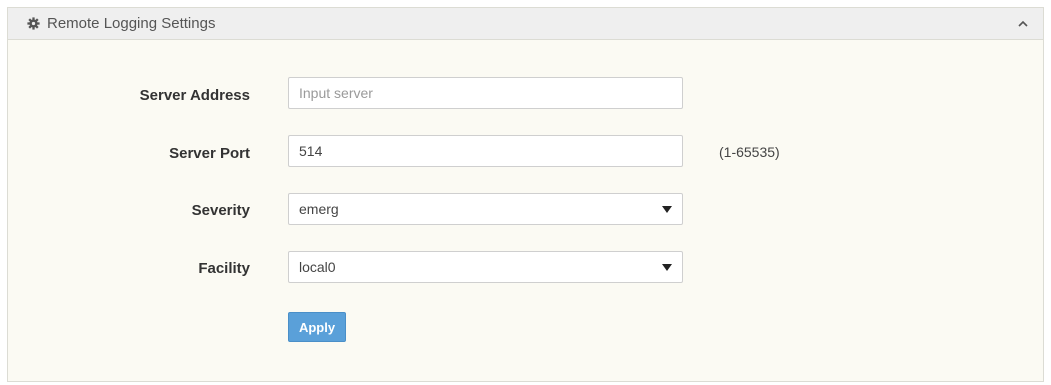 Image resolution: width=1051 pixels, height=385 pixels. What do you see at coordinates (319, 209) in the screenshot?
I see `severity-selected-value: emerg` at bounding box center [319, 209].